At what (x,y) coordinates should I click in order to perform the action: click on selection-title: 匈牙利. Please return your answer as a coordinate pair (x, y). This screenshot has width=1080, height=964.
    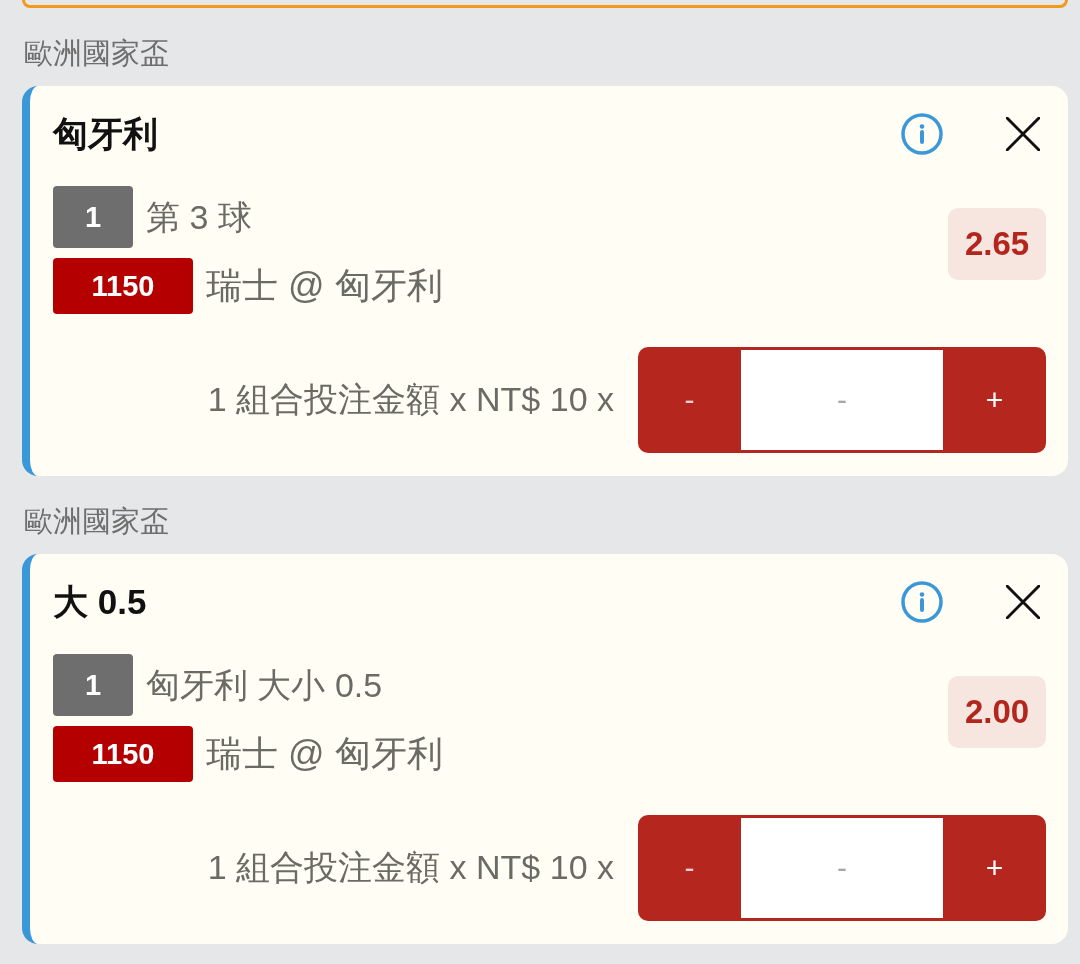
    Looking at the image, I should click on (105, 134).